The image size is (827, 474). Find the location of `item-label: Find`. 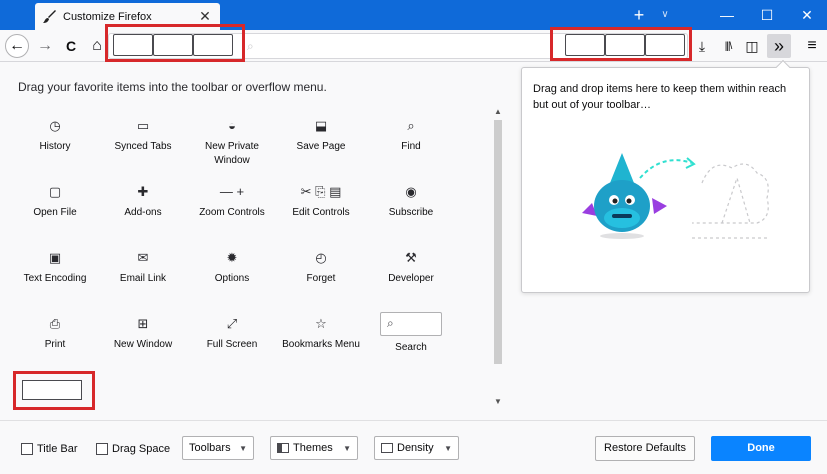

item-label: Find is located at coordinates (411, 146).